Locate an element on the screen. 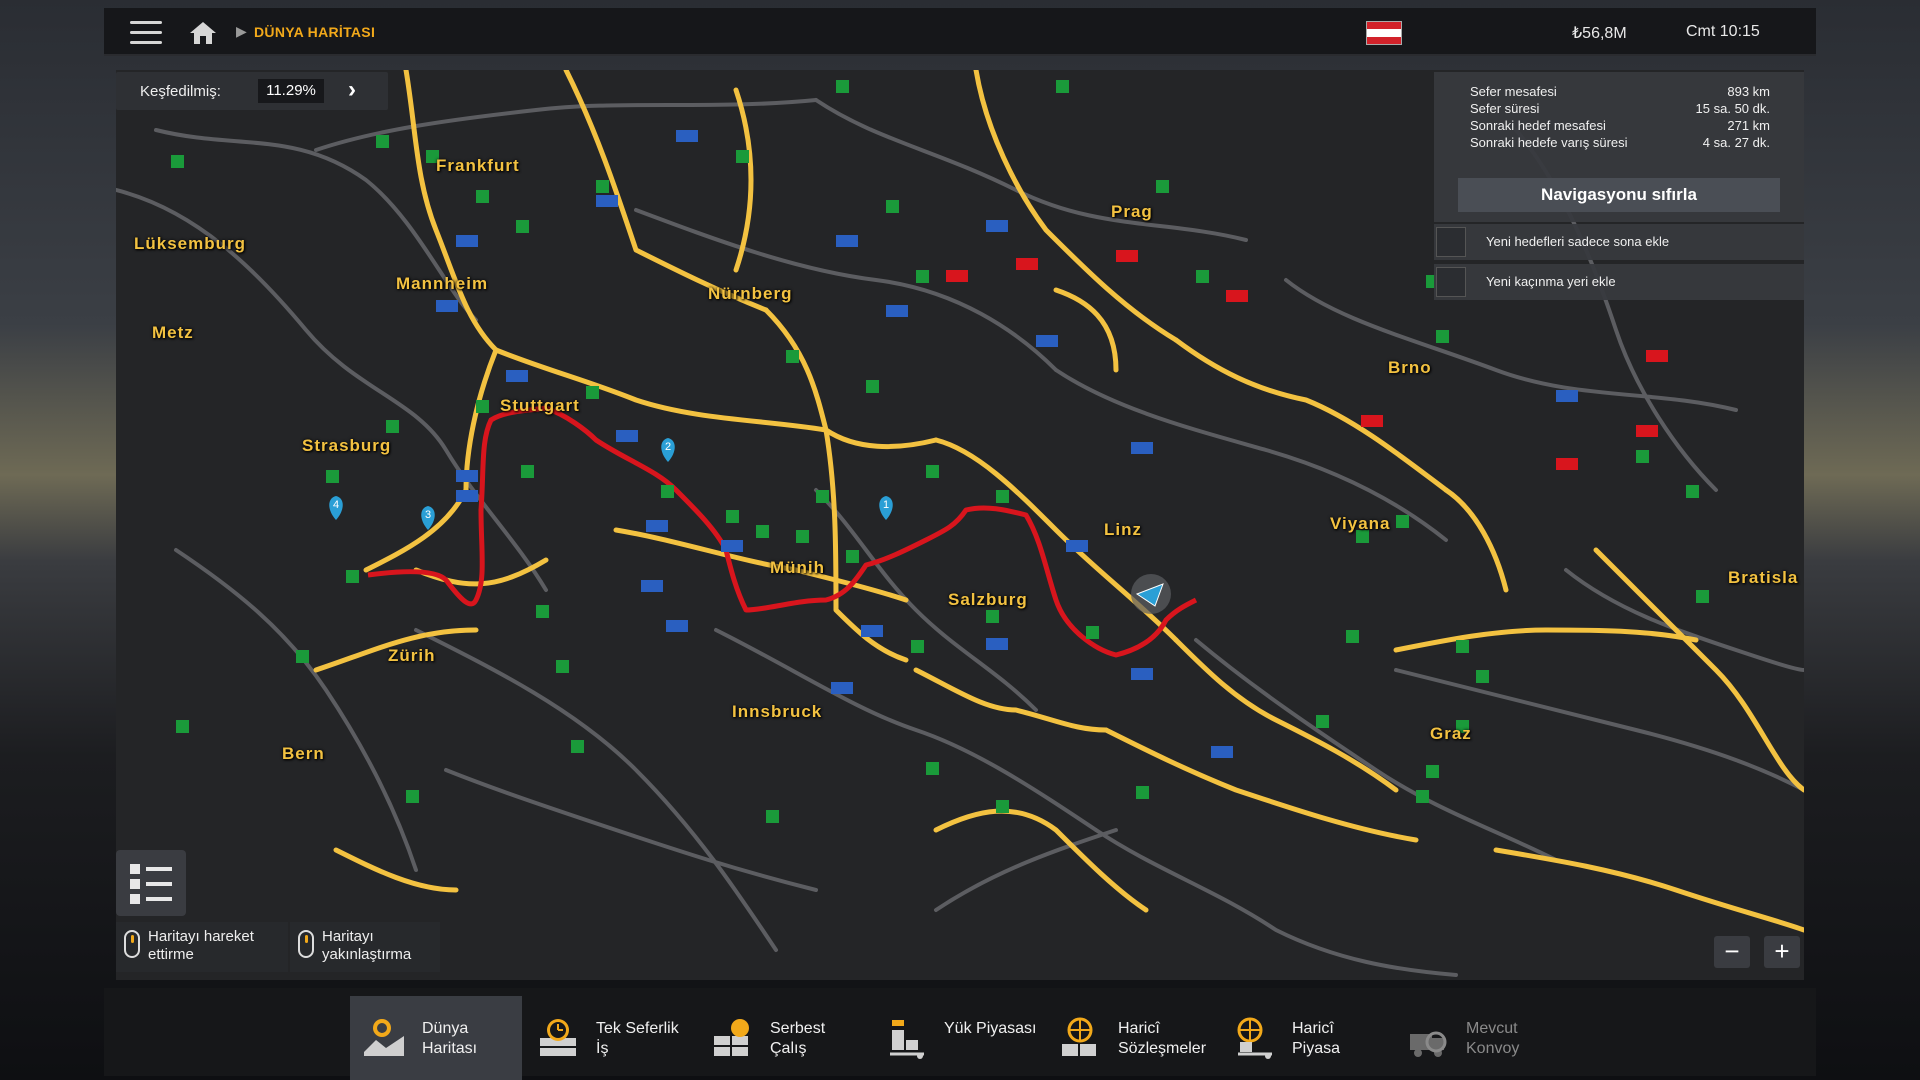  city-label: Graz is located at coordinates (1451, 734).